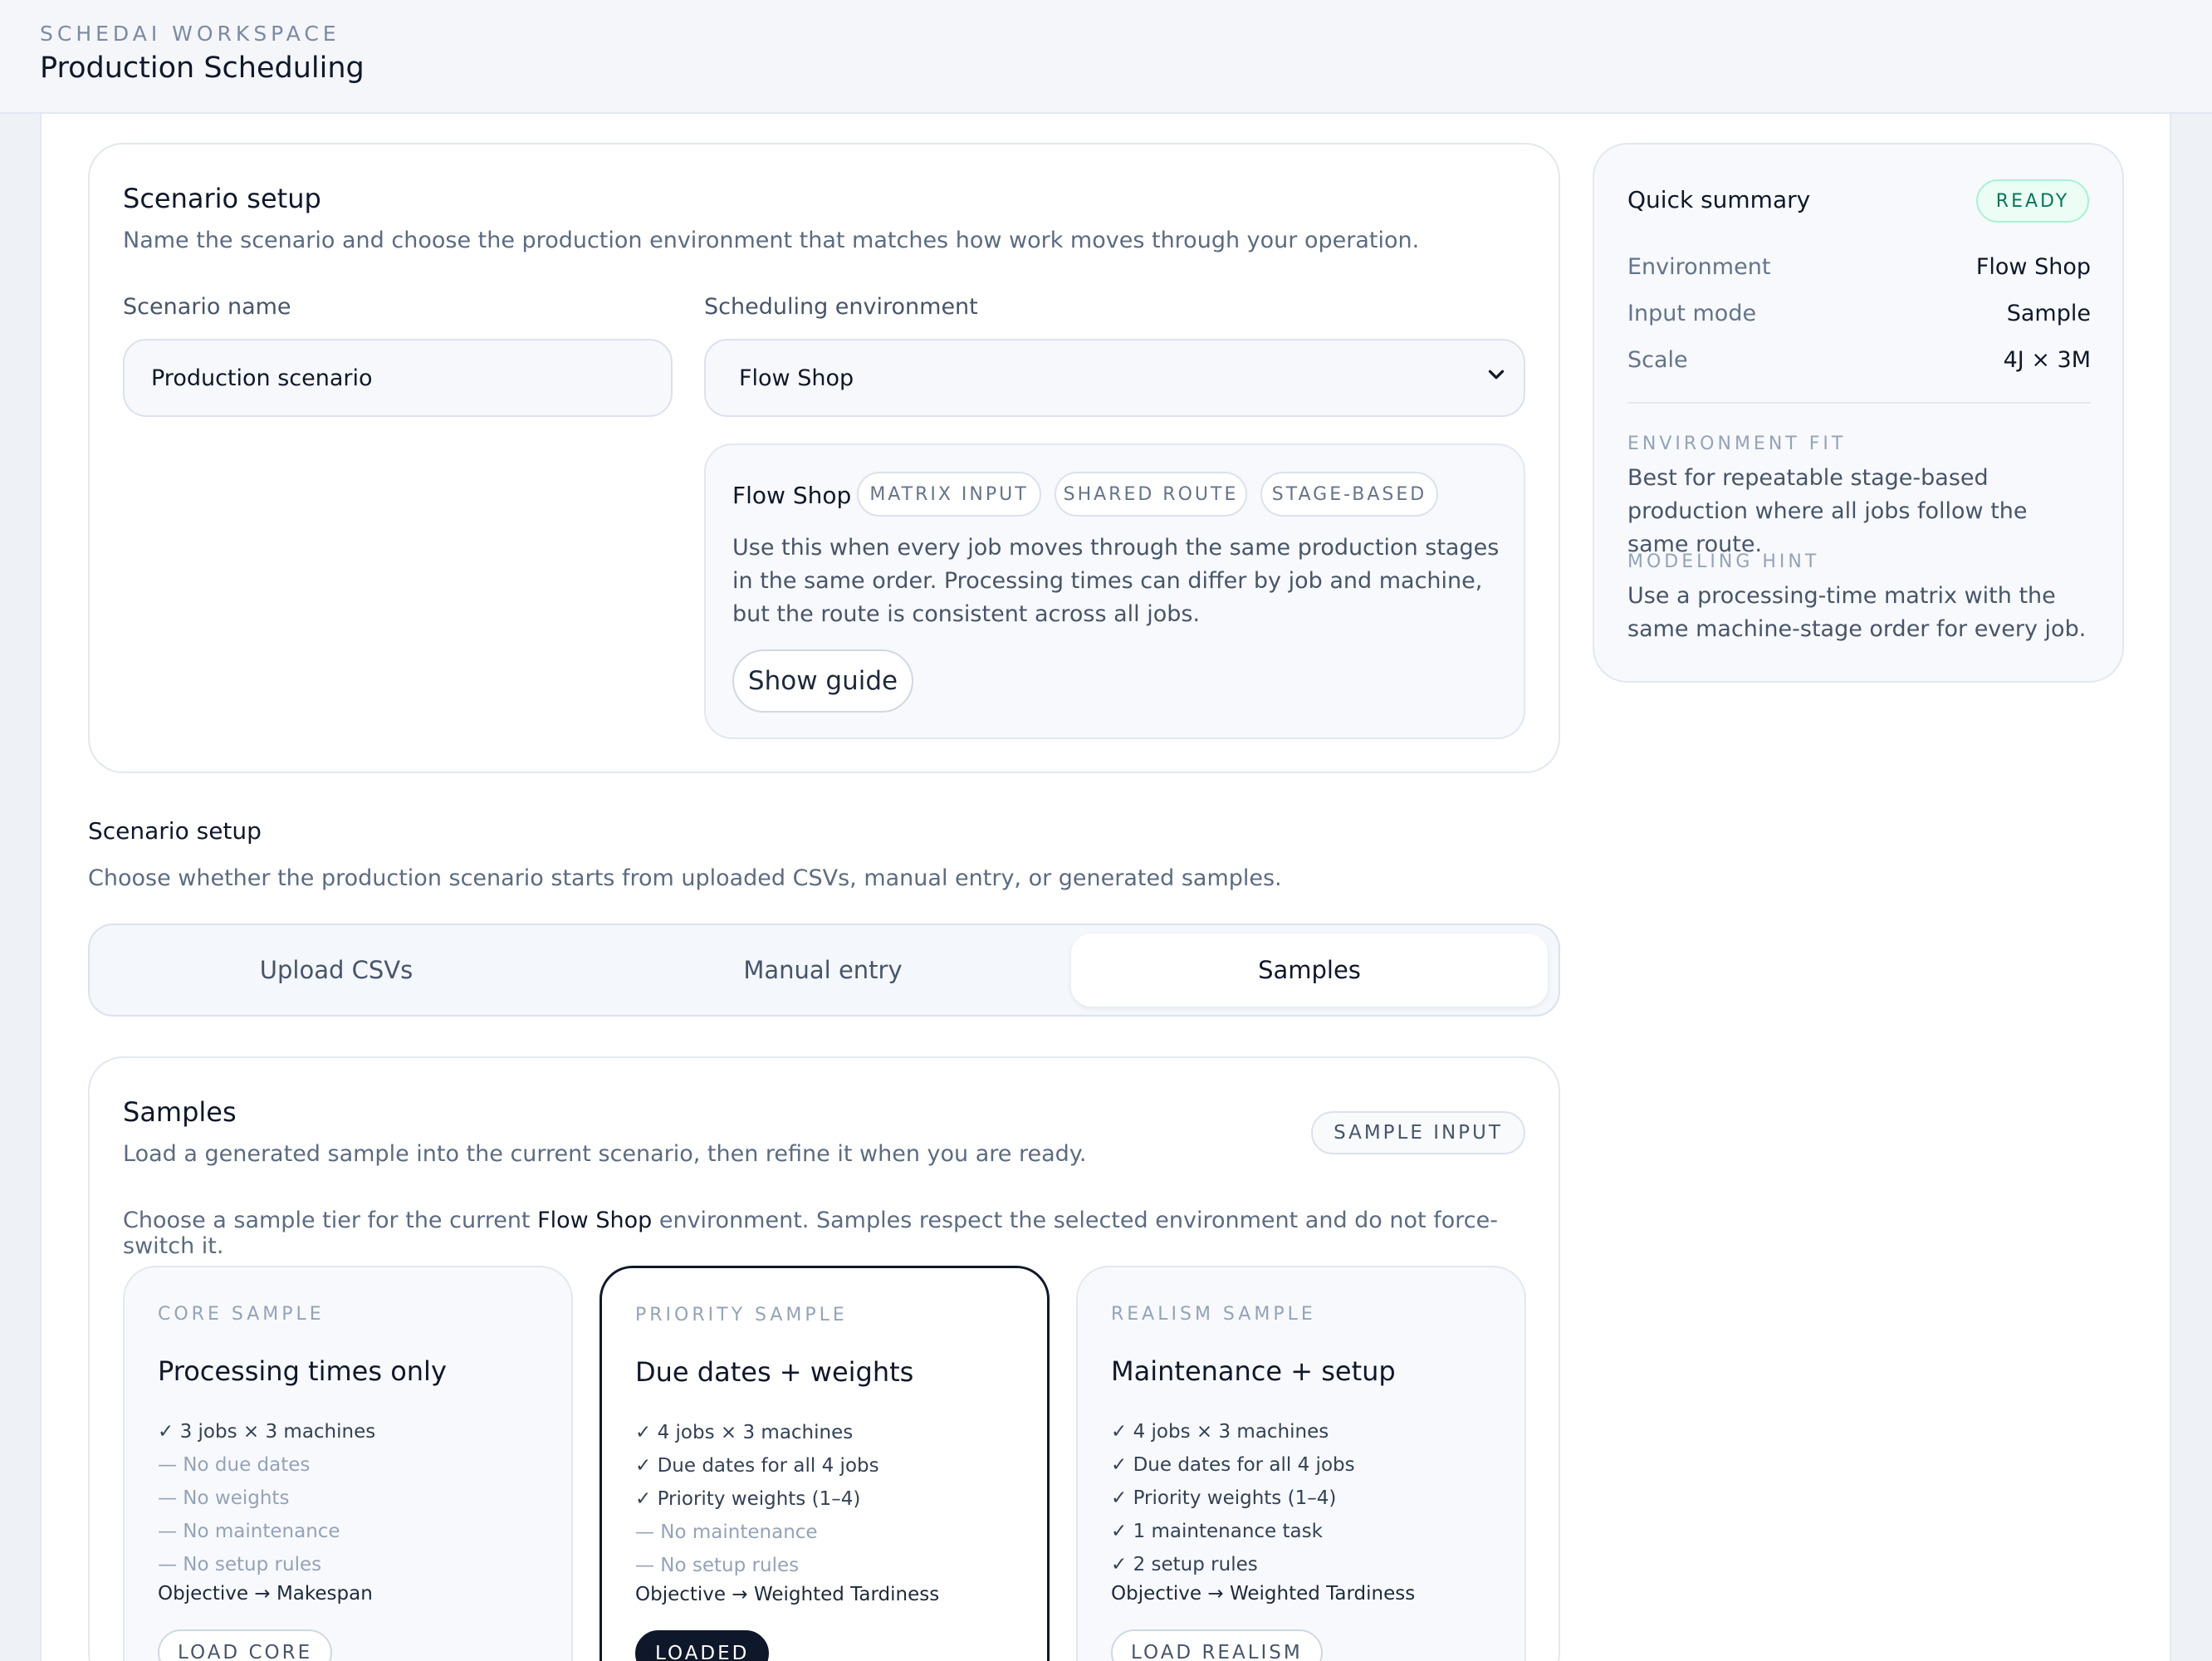 The height and width of the screenshot is (1661, 2212). Describe the element at coordinates (1737, 444) in the screenshot. I see `environment-fit-label: ENVIRONMENT FIT` at that location.